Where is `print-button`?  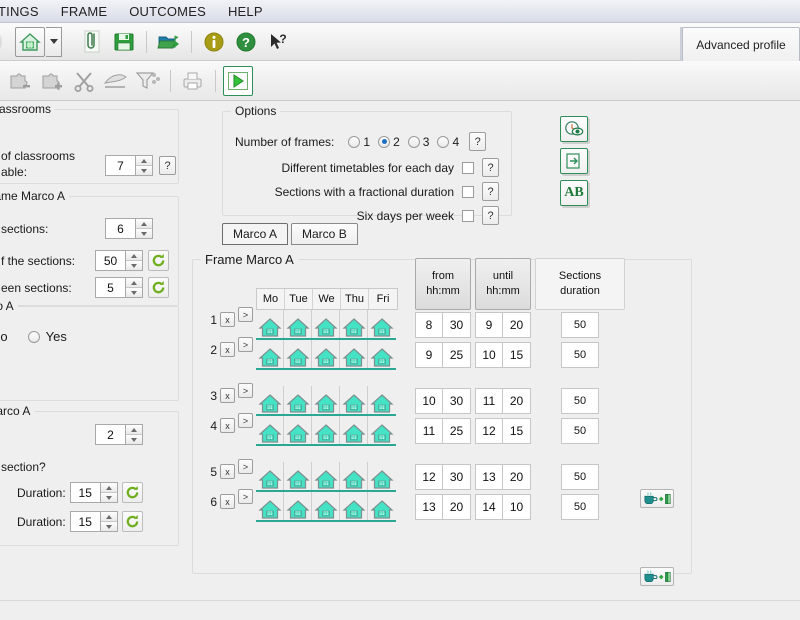 print-button is located at coordinates (193, 81).